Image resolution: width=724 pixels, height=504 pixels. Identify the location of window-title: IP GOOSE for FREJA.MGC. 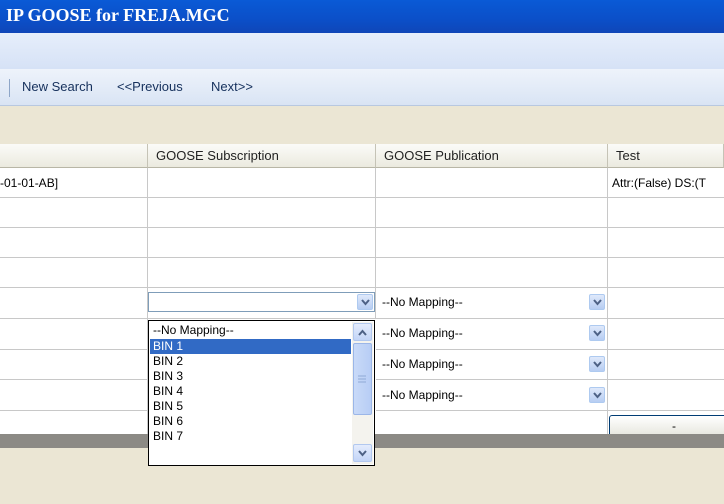
(362, 16).